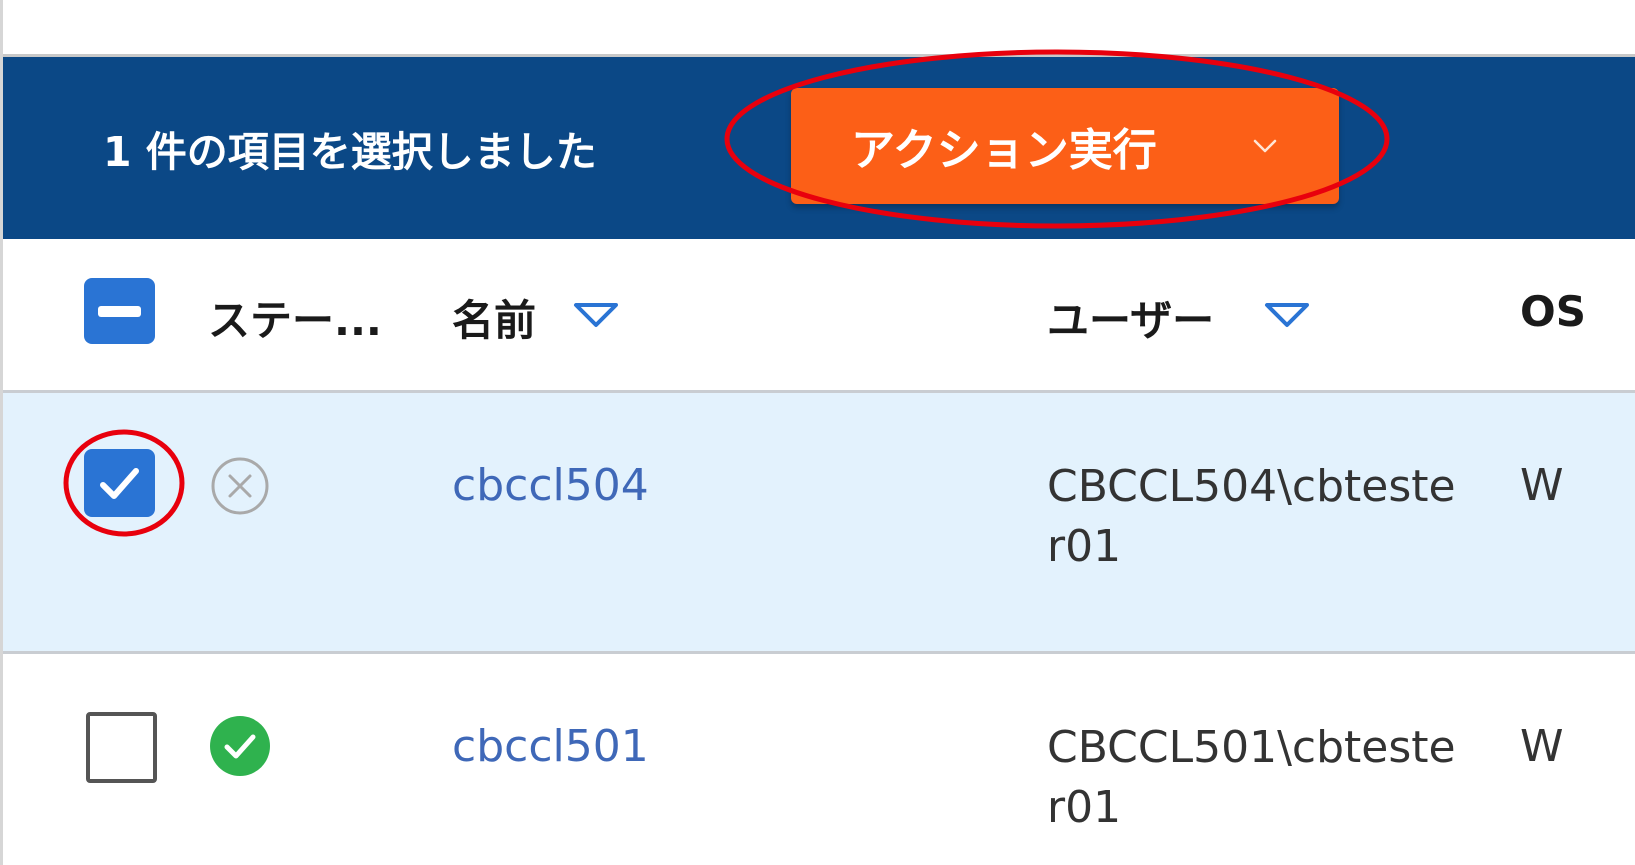 This screenshot has width=1635, height=865. I want to click on top-area, so click(819, 28).